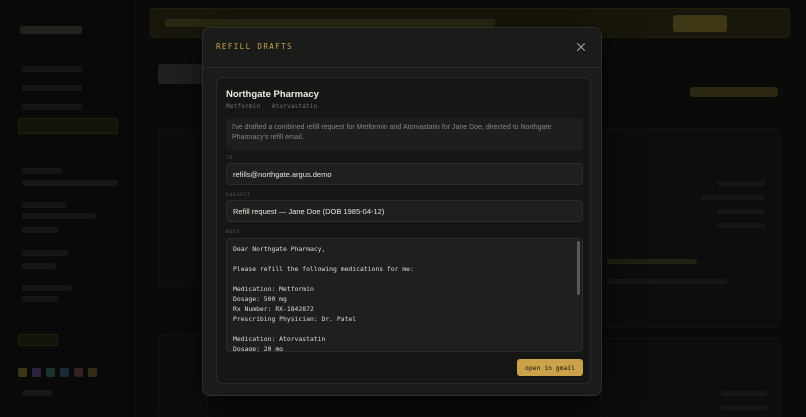 The image size is (806, 417). What do you see at coordinates (402, 48) in the screenshot?
I see `modal-header: REFILL DRAFTS` at bounding box center [402, 48].